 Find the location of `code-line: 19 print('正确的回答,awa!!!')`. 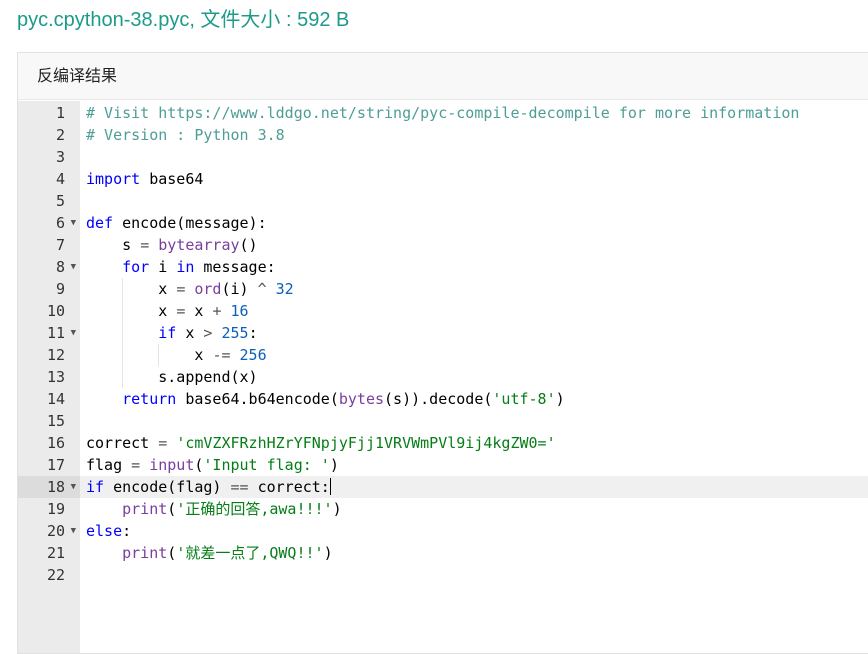

code-line: 19 print('正确的回答,awa!!!') is located at coordinates (443, 509).